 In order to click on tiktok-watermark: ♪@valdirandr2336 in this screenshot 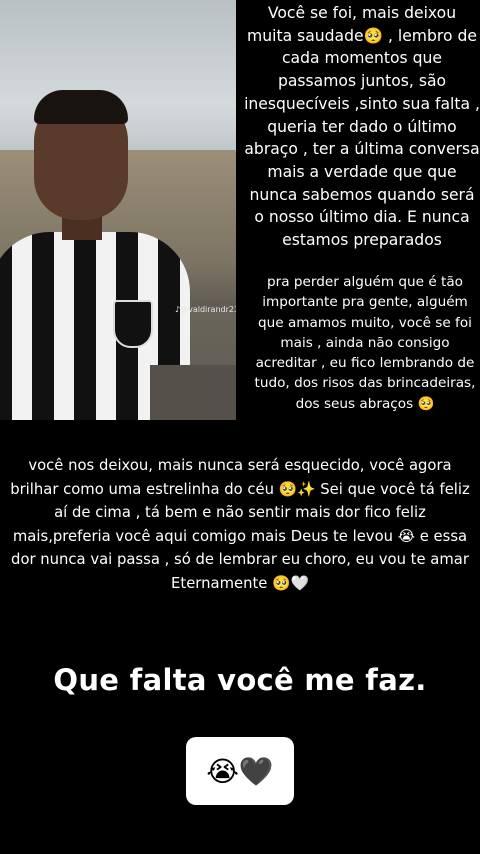, I will do `click(205, 309)`.